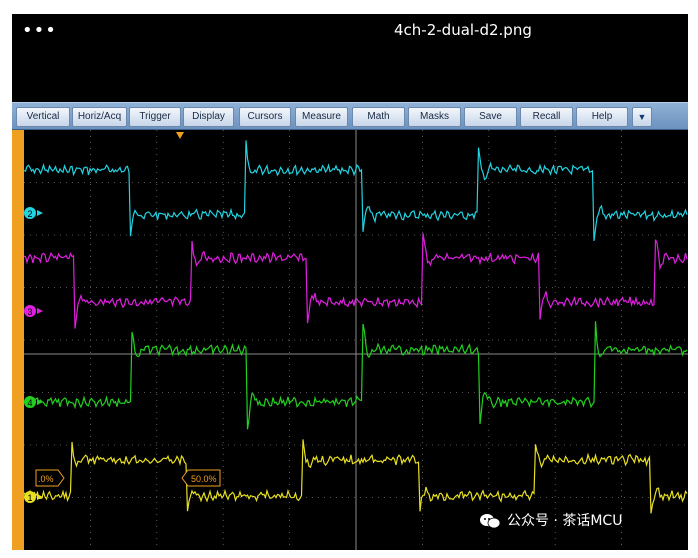  What do you see at coordinates (490, 521) in the screenshot?
I see `wechat-icon` at bounding box center [490, 521].